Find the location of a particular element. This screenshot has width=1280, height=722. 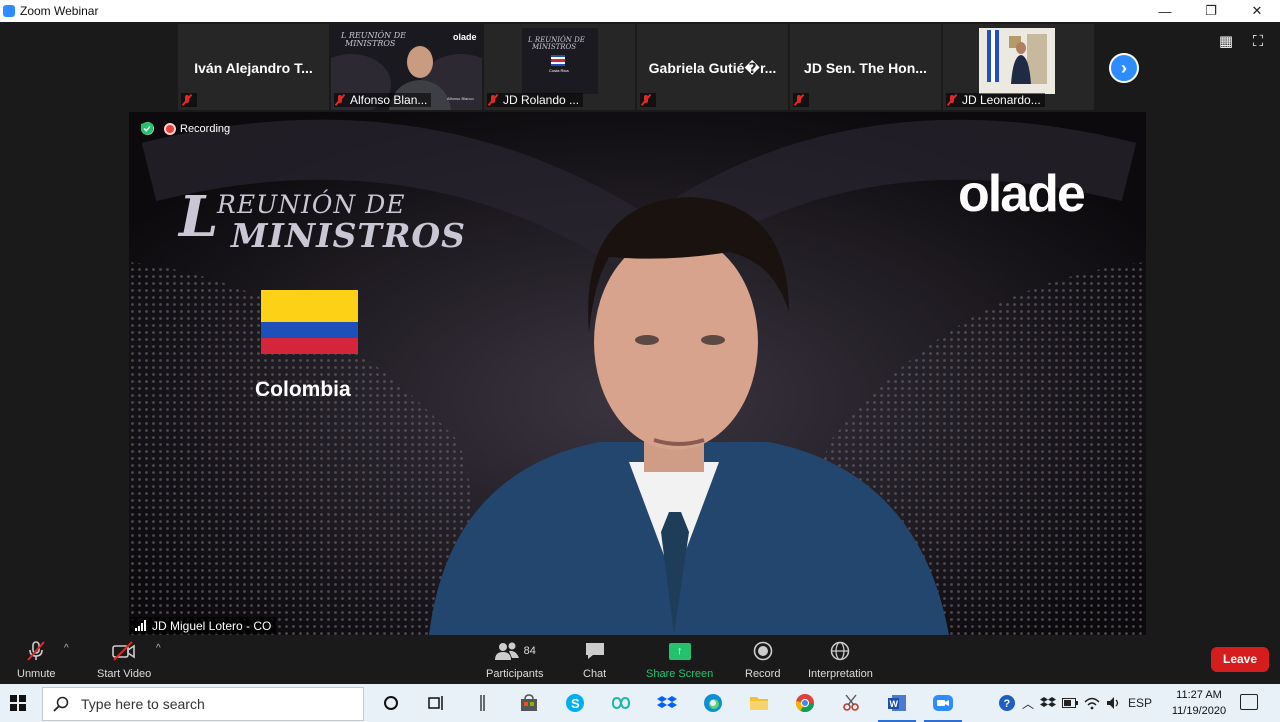

shield-icon is located at coordinates (147, 128).